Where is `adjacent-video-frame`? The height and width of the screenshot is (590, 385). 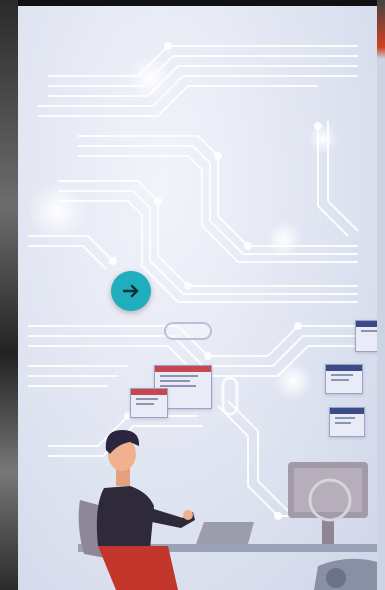 adjacent-video-frame is located at coordinates (9, 295).